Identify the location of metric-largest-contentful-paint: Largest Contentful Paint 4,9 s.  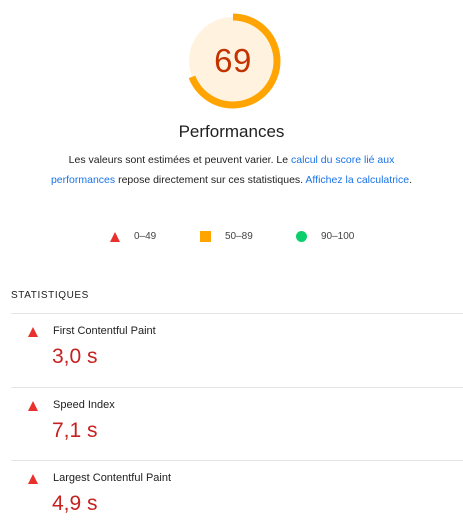
(237, 493).